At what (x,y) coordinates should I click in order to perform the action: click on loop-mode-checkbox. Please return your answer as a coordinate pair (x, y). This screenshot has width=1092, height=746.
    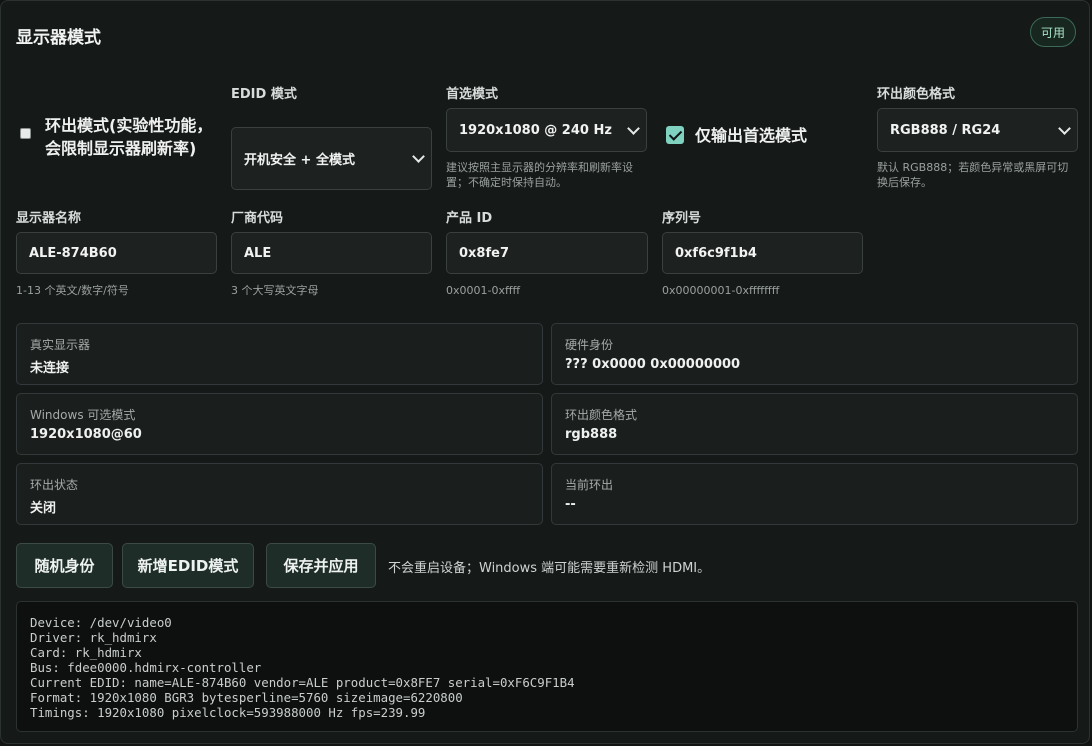
    Looking at the image, I should click on (25, 133).